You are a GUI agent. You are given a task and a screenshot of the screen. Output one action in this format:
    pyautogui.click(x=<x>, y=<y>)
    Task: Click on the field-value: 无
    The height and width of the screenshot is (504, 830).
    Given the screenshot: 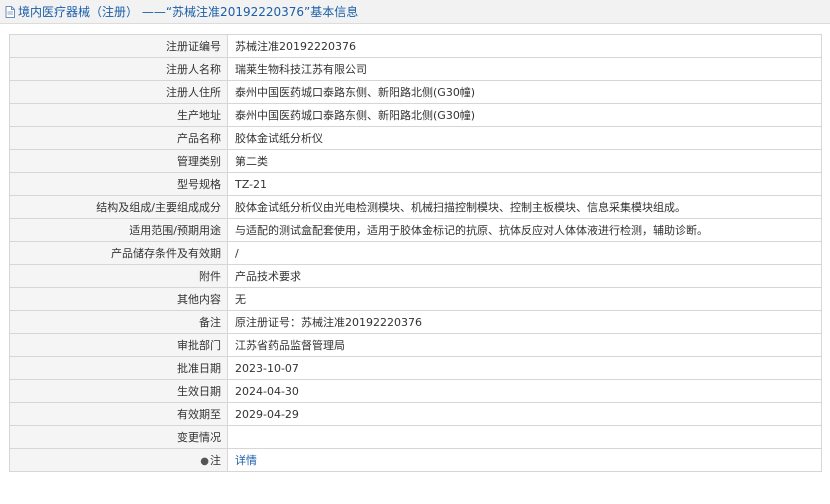 What is the action you would take?
    pyautogui.click(x=524, y=299)
    